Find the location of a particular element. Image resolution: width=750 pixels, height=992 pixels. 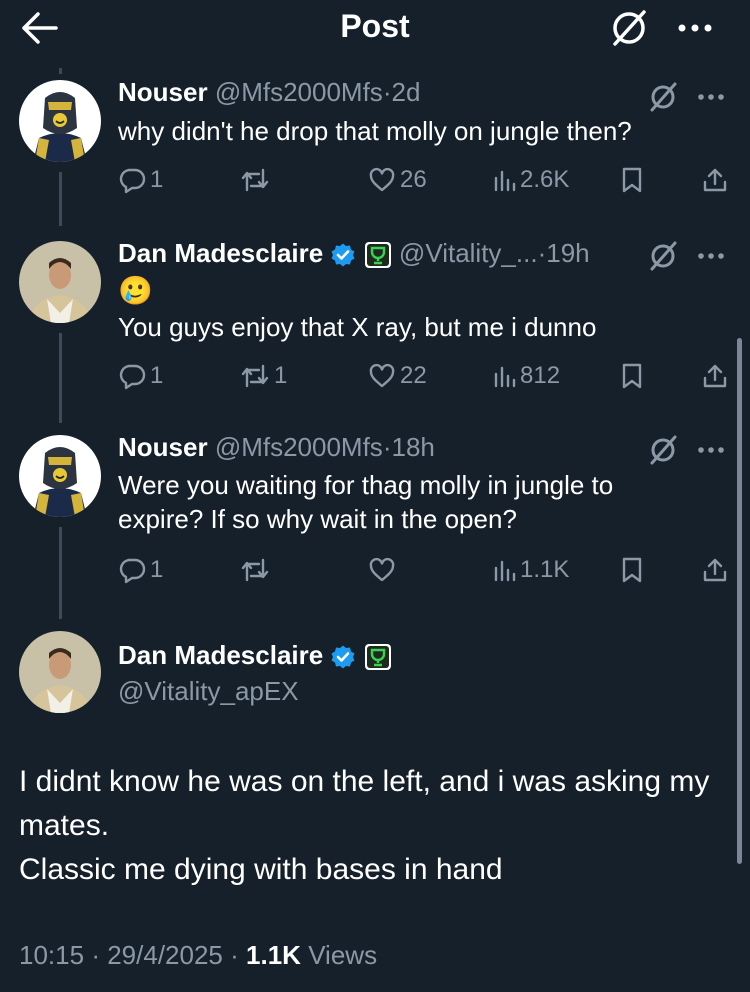

views-button: 812 is located at coordinates (526, 376).